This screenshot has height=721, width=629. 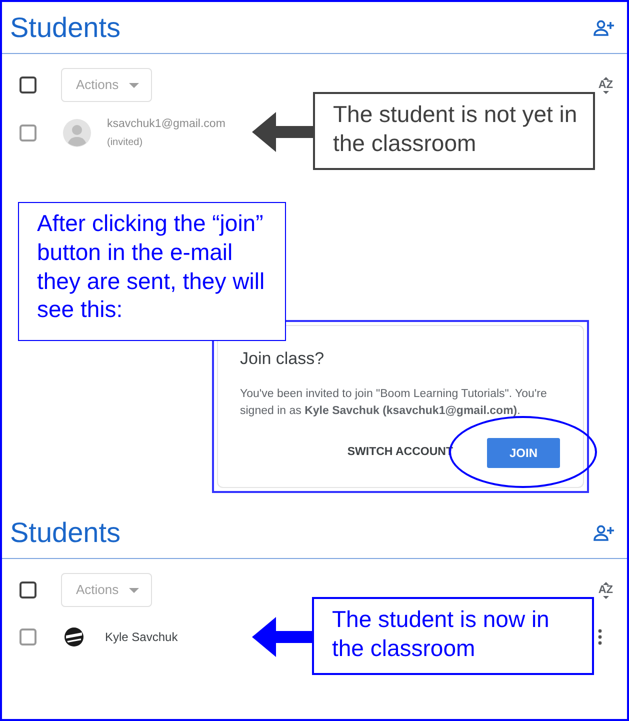 What do you see at coordinates (166, 124) in the screenshot?
I see `student-email: ksavchuk1@gmail.com` at bounding box center [166, 124].